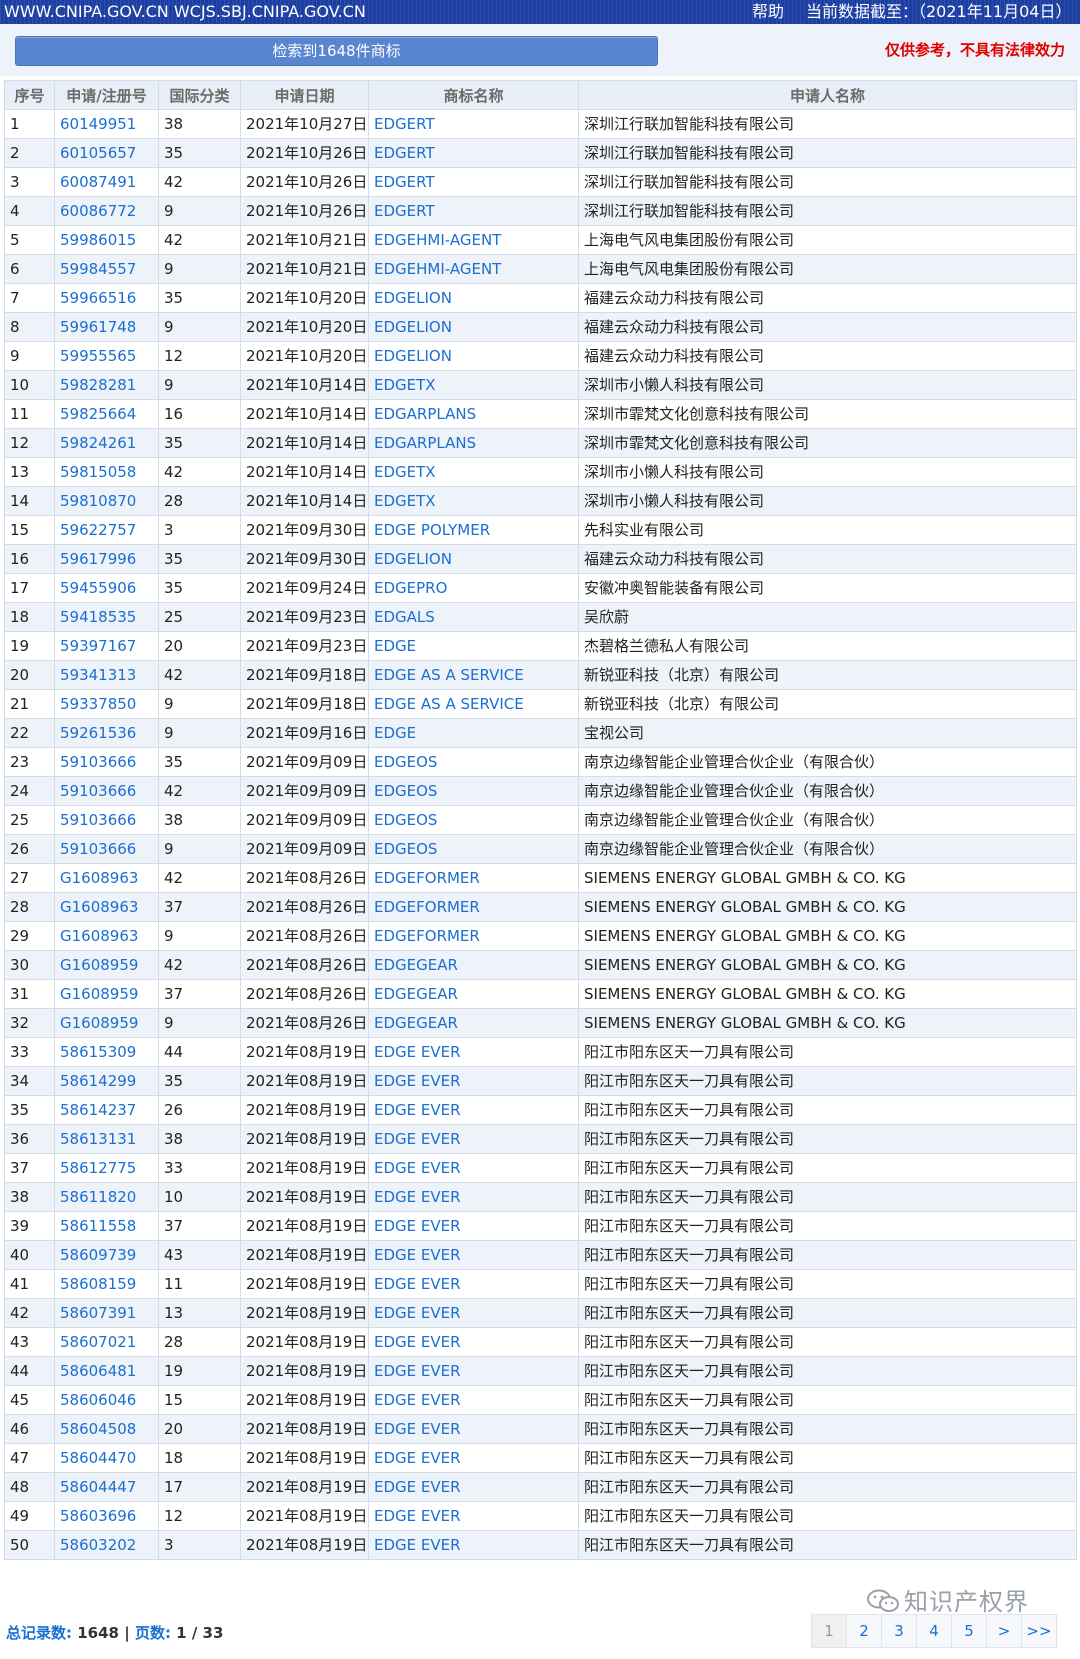 This screenshot has width=1080, height=1659. Describe the element at coordinates (473, 733) in the screenshot. I see `cell-mark-name: EDGE` at that location.